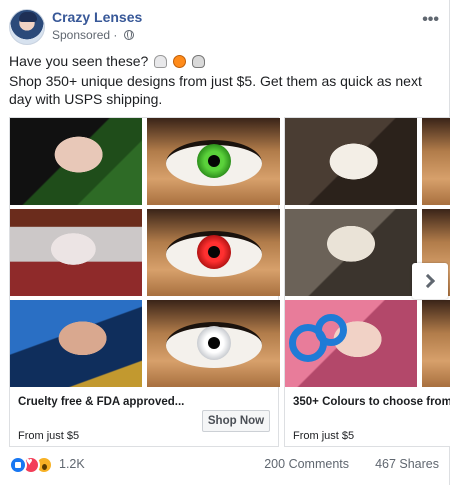  I want to click on sponsored-label: Sponsored ·, so click(93, 35).